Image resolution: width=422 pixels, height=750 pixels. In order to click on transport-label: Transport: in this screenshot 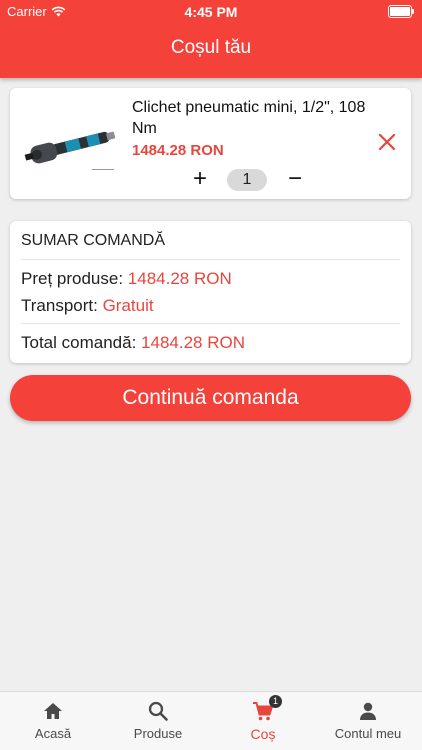, I will do `click(59, 305)`.